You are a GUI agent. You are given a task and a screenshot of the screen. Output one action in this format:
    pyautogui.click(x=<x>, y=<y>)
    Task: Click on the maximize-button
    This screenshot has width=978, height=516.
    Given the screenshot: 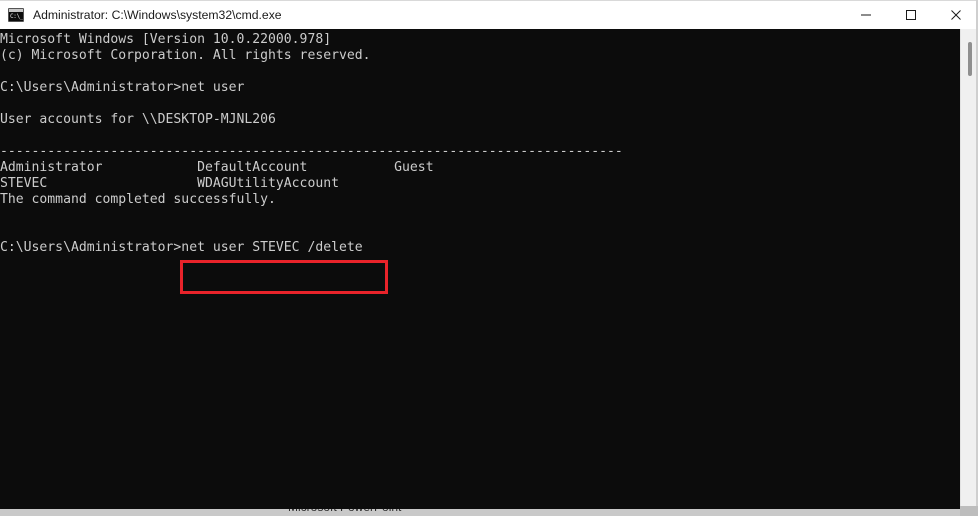 What is the action you would take?
    pyautogui.click(x=910, y=15)
    